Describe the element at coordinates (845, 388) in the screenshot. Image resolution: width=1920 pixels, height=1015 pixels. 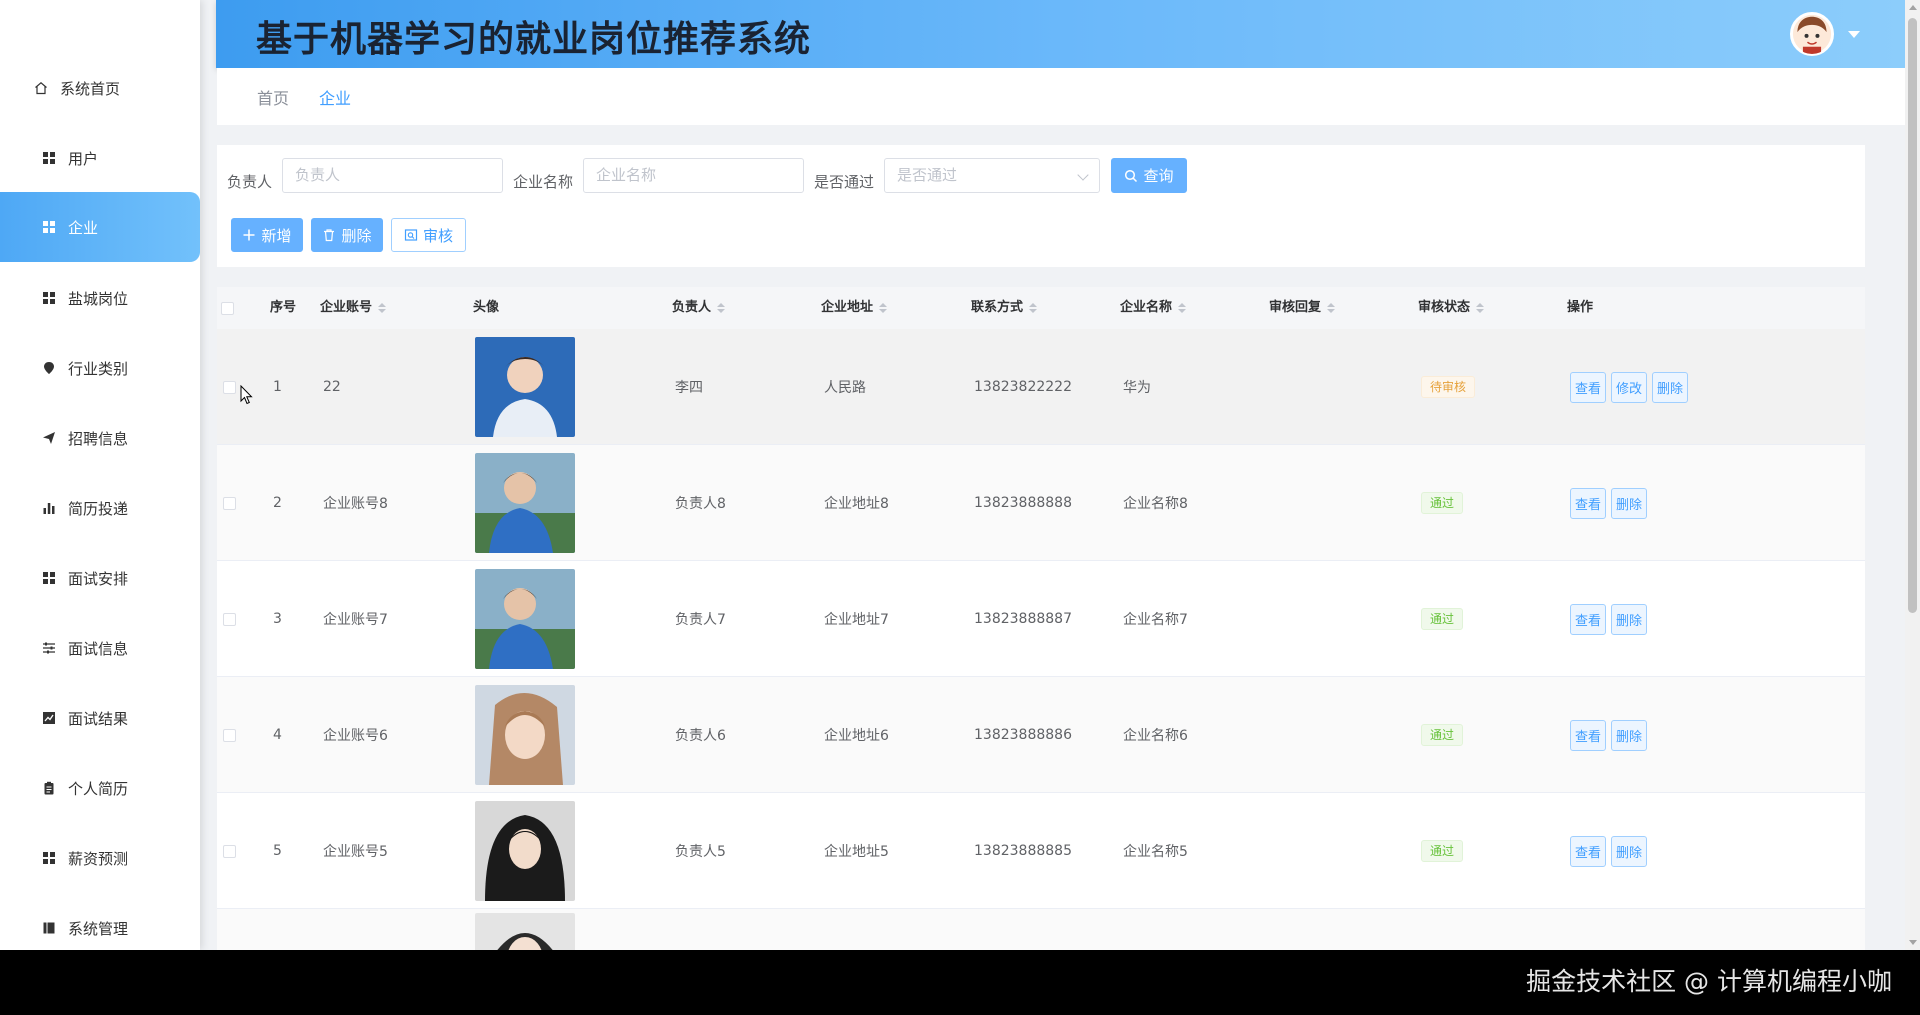
I see `cell-address: 人民路` at that location.